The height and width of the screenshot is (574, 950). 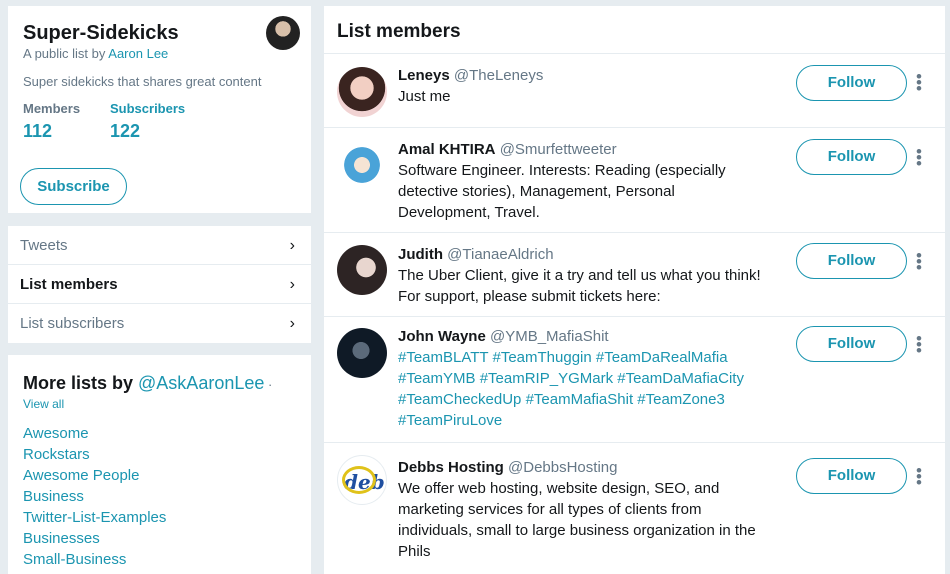 What do you see at coordinates (359, 480) in the screenshot?
I see `logo-ring` at bounding box center [359, 480].